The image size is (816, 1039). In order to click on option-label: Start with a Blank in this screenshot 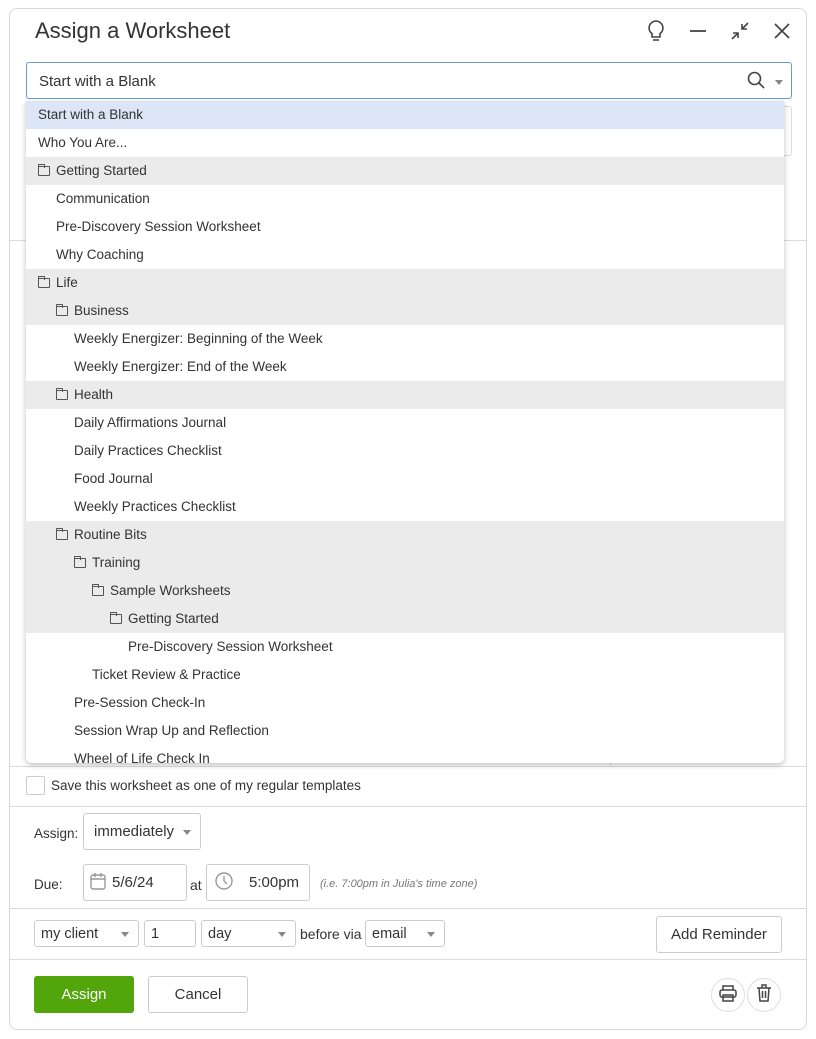, I will do `click(91, 114)`.